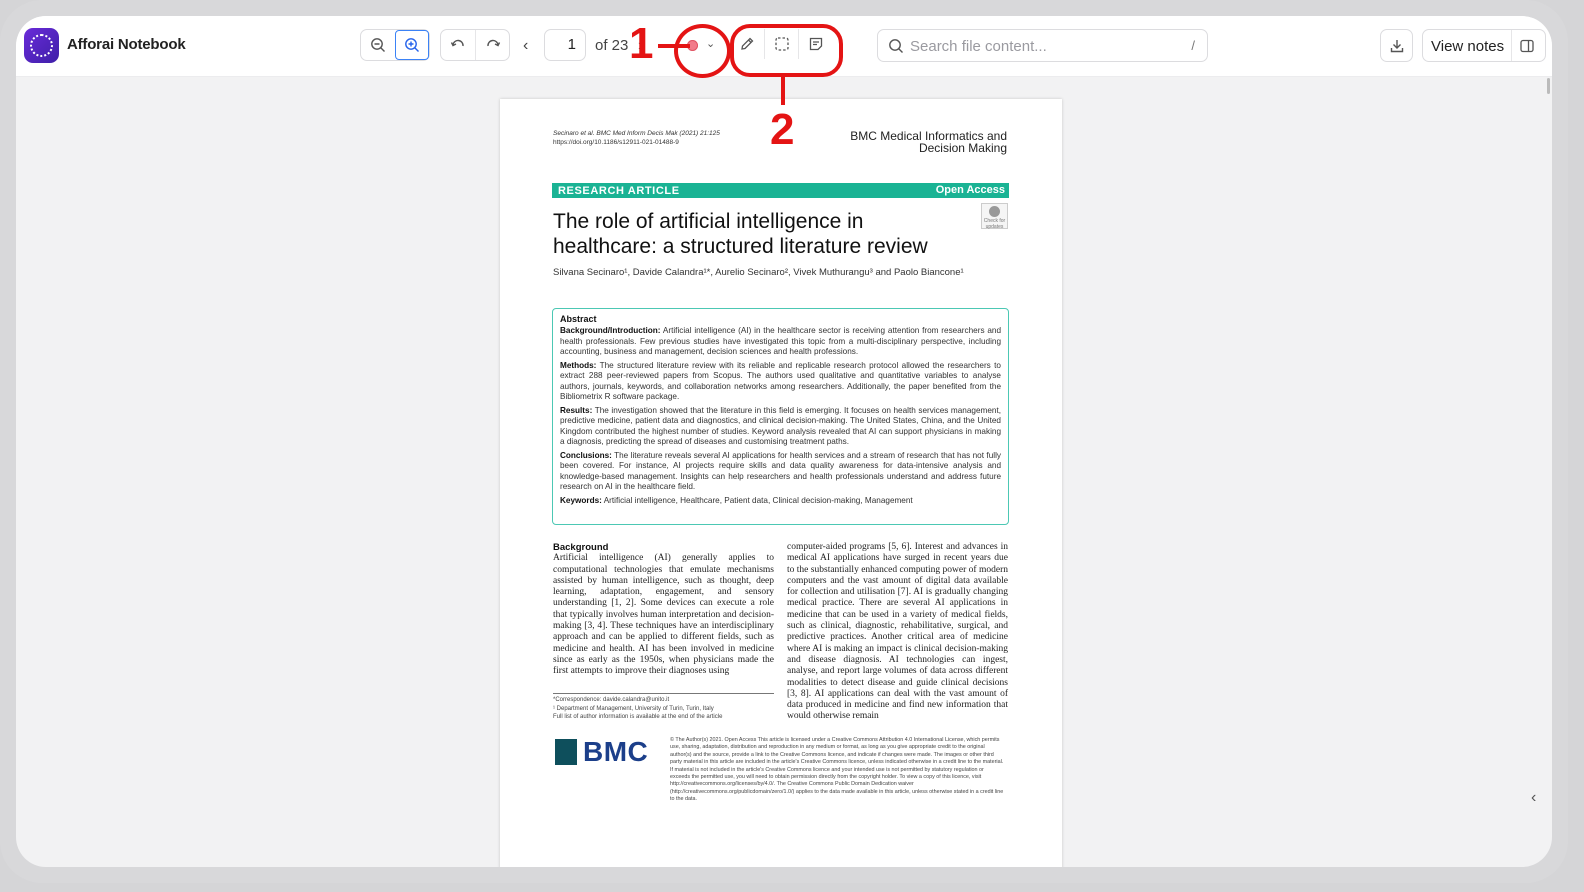 The width and height of the screenshot is (1584, 892). Describe the element at coordinates (576, 410) in the screenshot. I see `abstract-label: Results:` at that location.